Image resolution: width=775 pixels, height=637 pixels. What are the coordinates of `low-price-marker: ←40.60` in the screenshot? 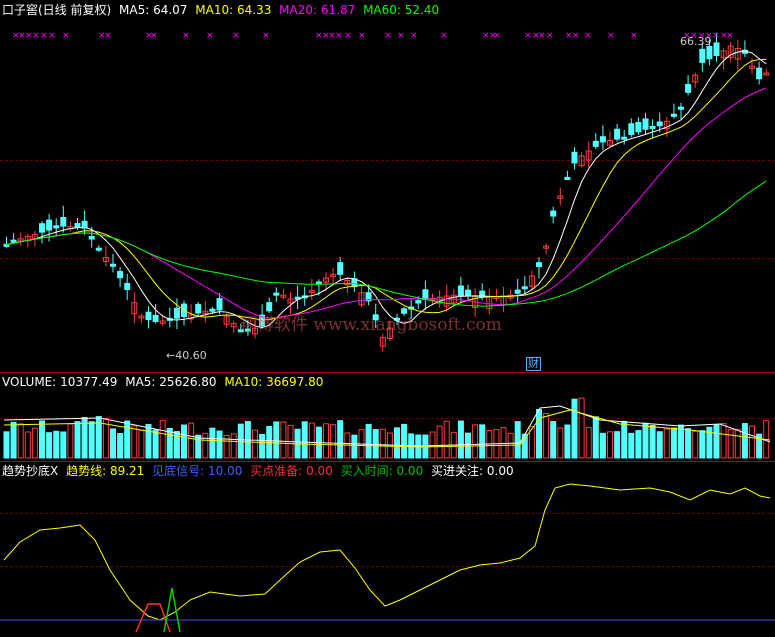 It's located at (186, 355).